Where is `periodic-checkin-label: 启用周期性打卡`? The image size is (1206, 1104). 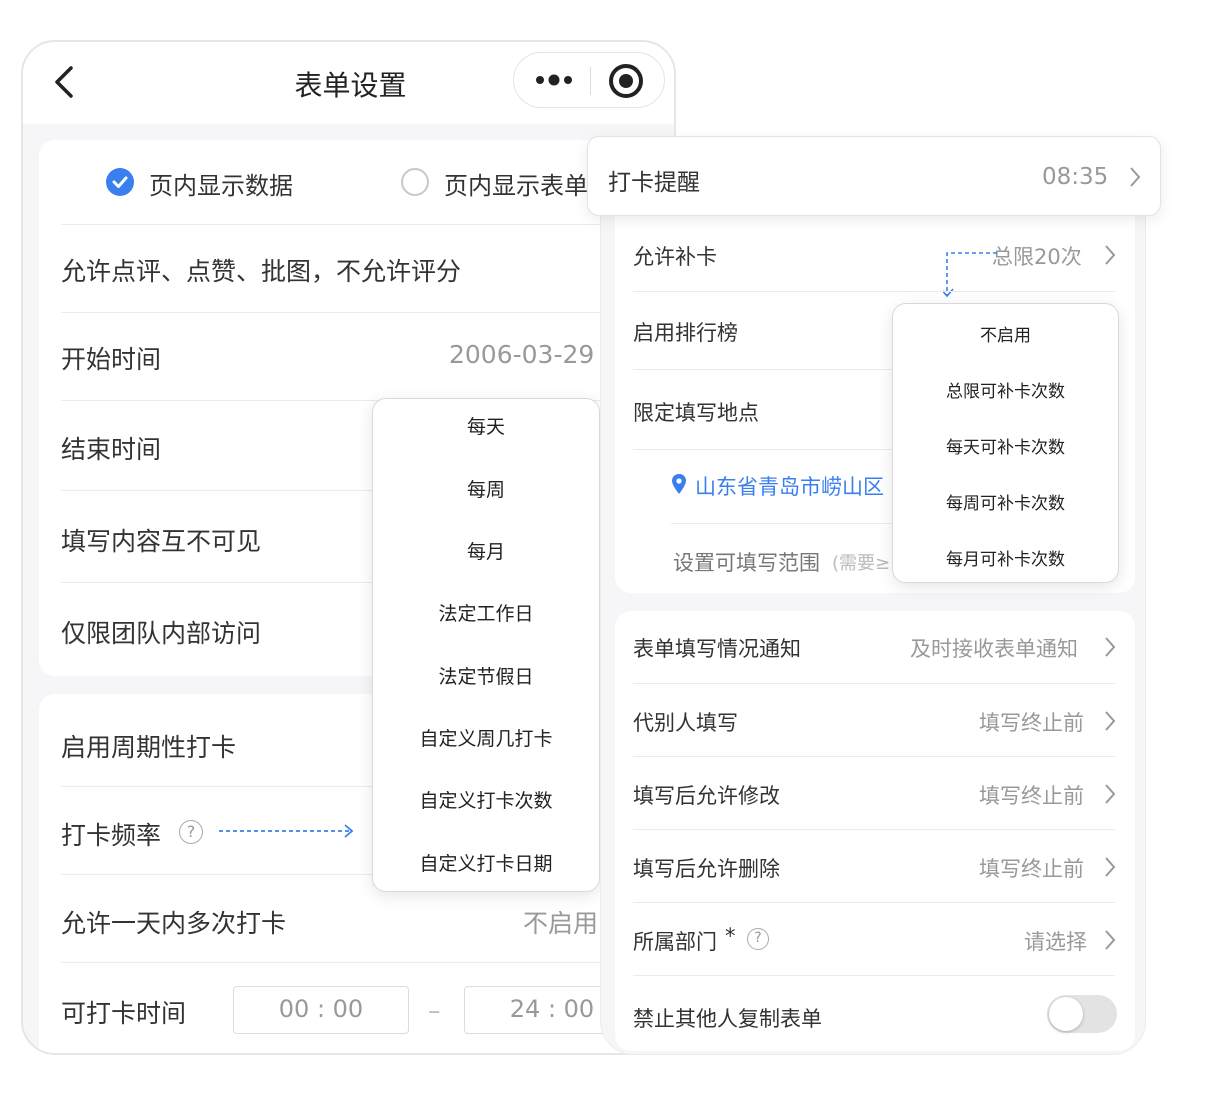 periodic-checkin-label: 启用周期性打卡 is located at coordinates (149, 747).